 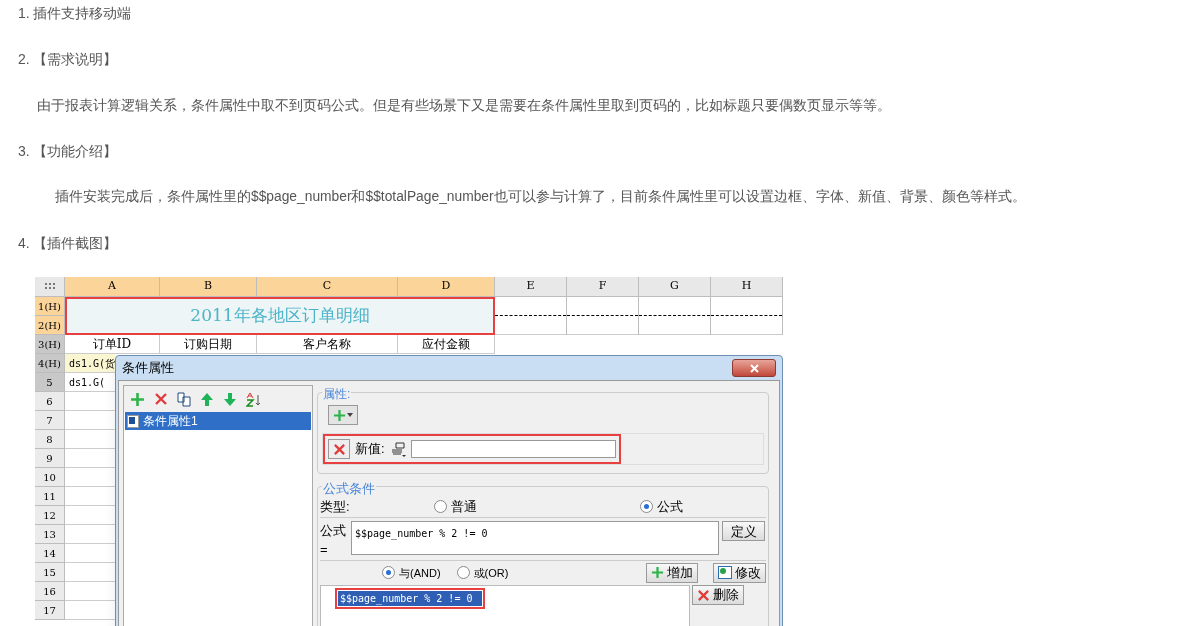 What do you see at coordinates (184, 399) in the screenshot?
I see `copy-icon` at bounding box center [184, 399].